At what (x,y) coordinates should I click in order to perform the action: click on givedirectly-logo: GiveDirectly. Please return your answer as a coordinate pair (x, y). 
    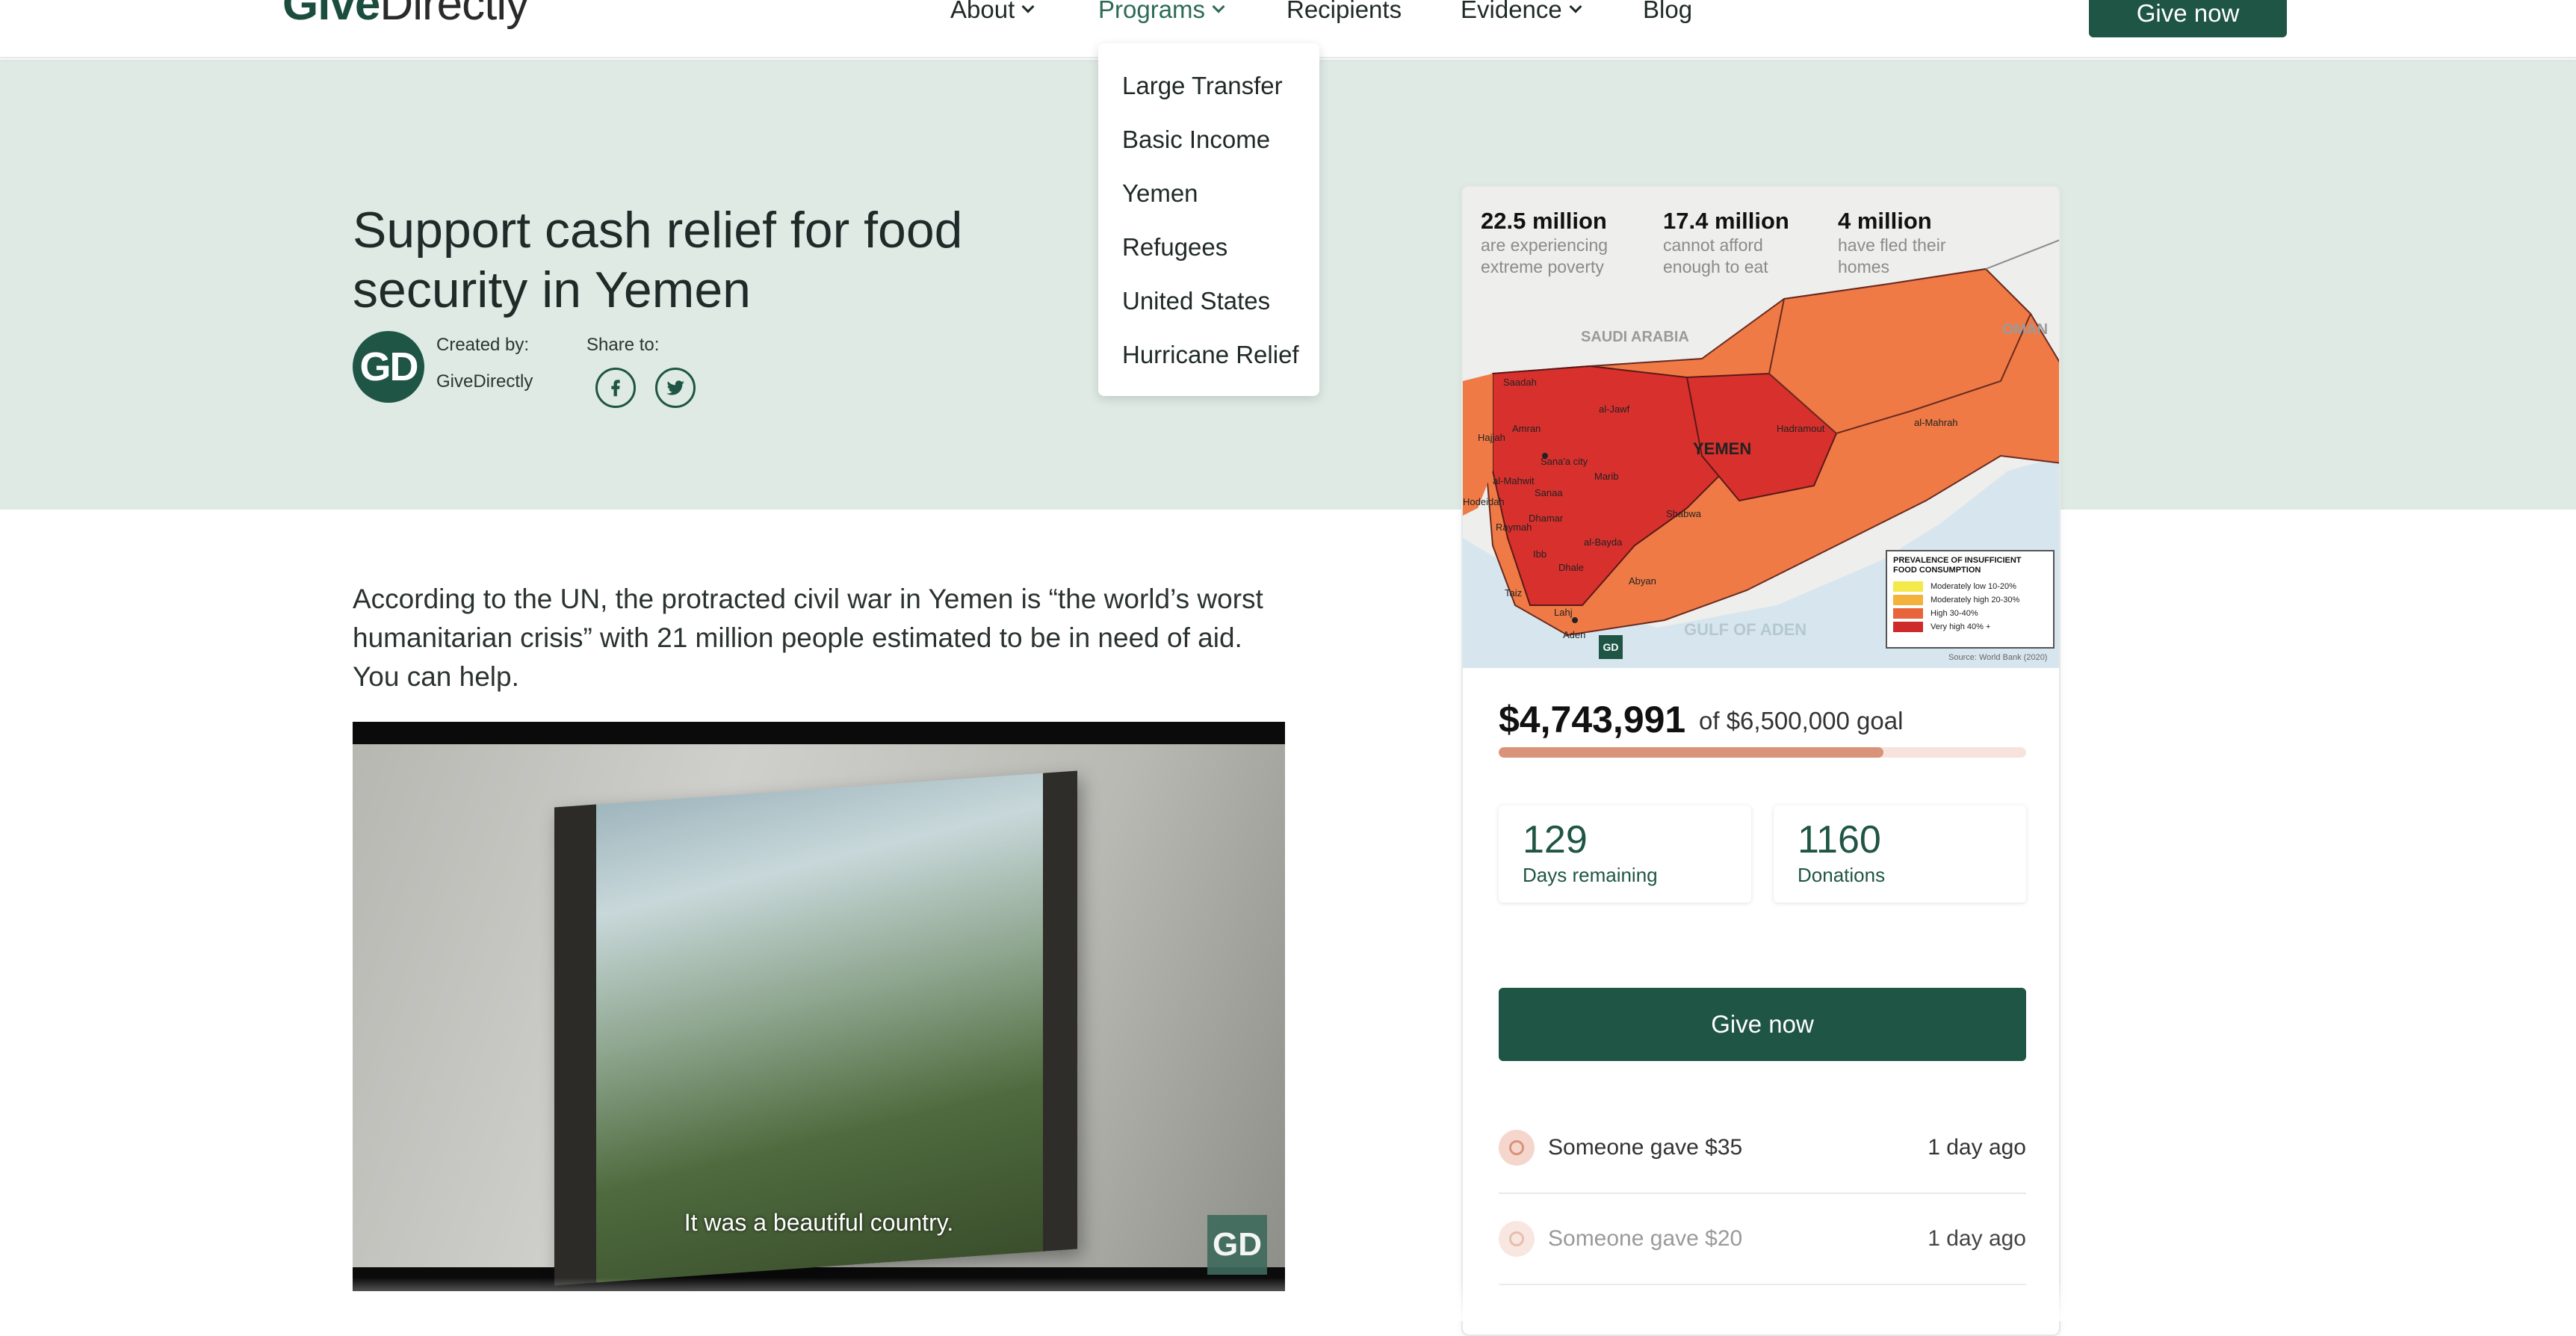
    Looking at the image, I should click on (405, 15).